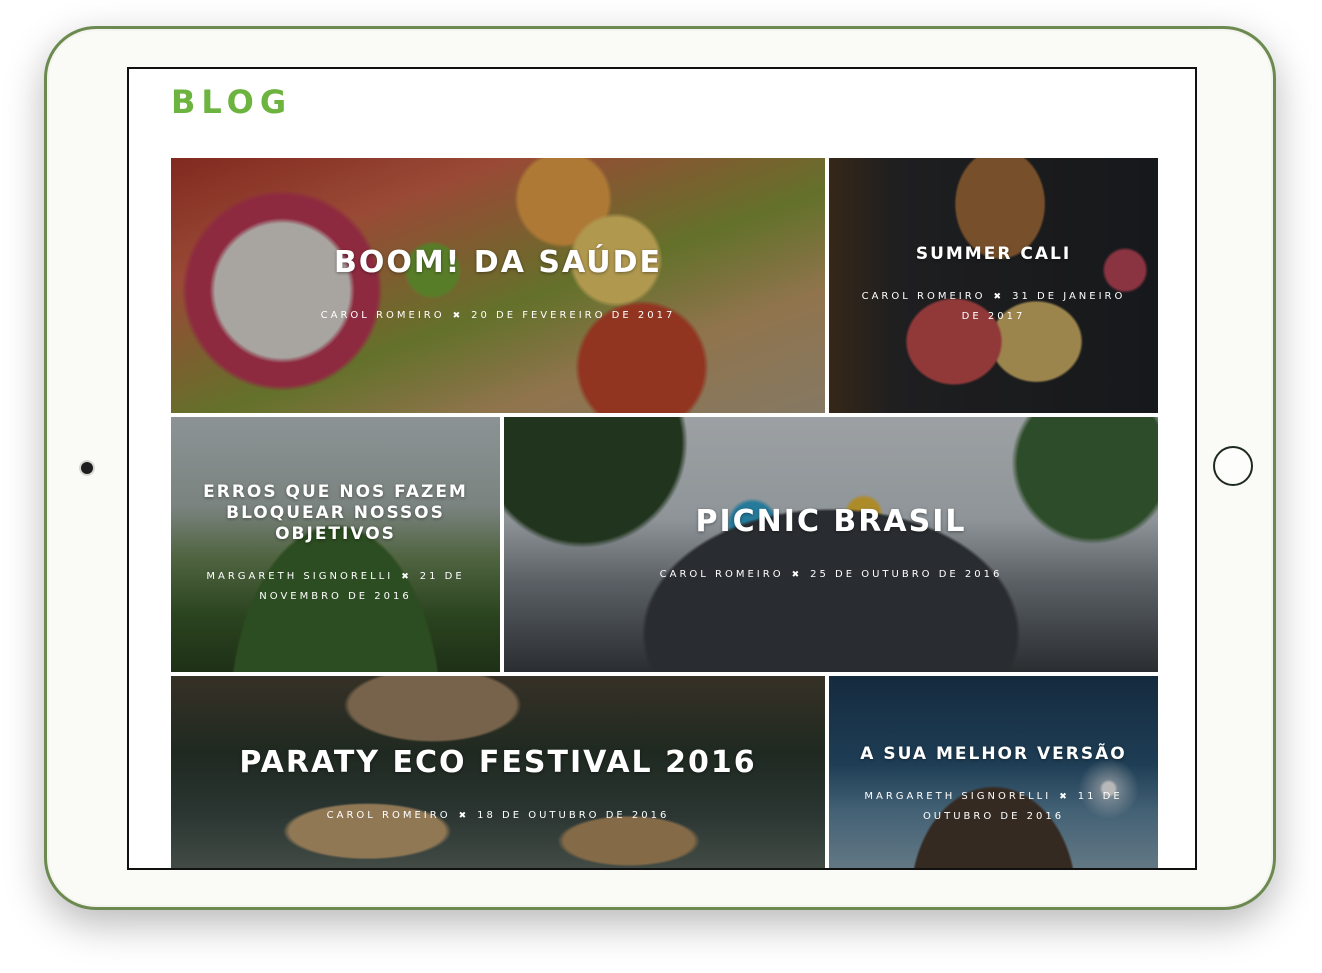 The image size is (1322, 973). Describe the element at coordinates (906, 574) in the screenshot. I see `post-date: 25 DE OUTUBRO DE 2016` at that location.